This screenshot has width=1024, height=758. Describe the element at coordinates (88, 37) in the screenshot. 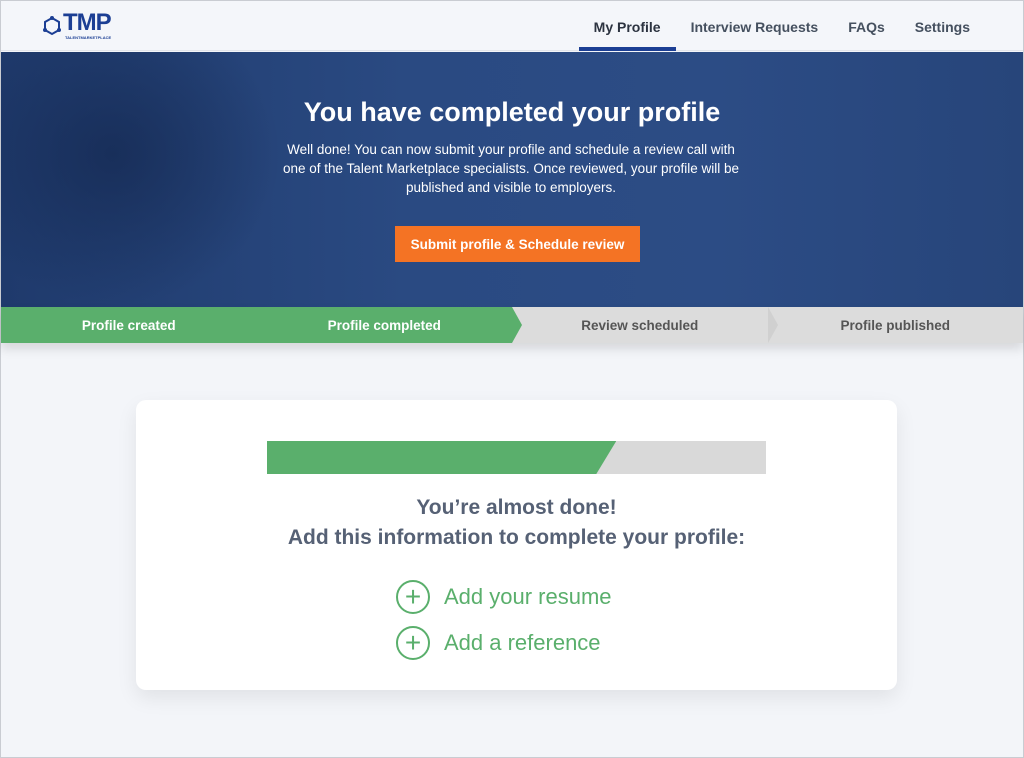

I see `logo-tagline: TALENTMARKETPLACE` at that location.